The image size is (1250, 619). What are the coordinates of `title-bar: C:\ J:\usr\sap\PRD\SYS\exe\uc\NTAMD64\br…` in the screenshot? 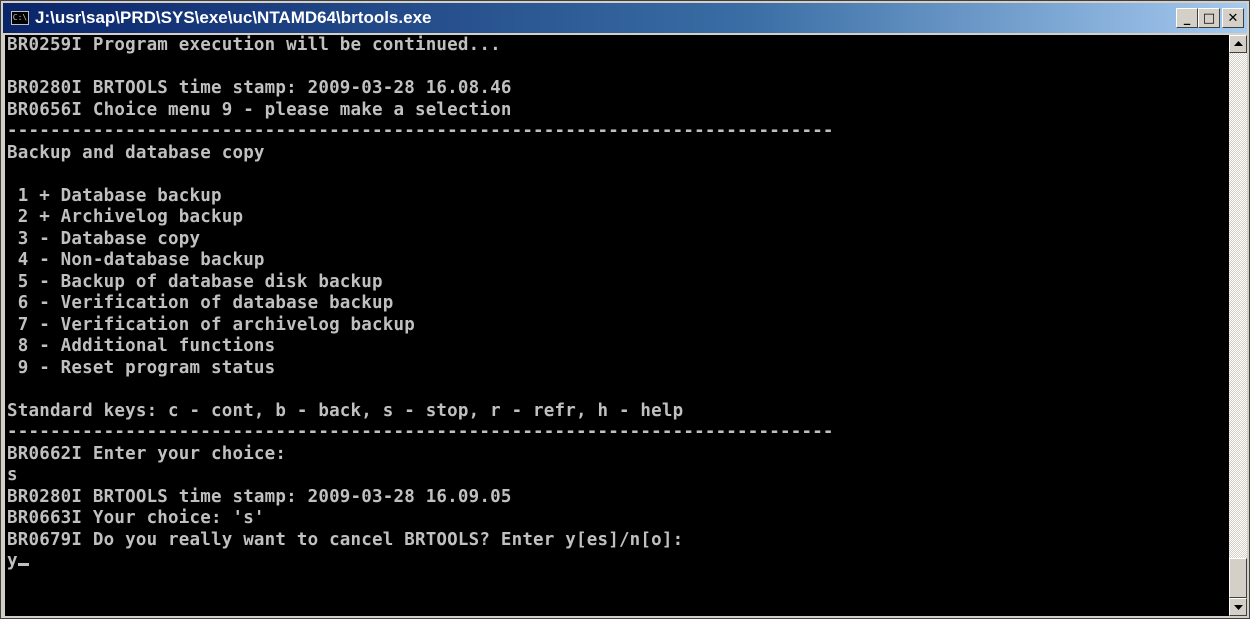 It's located at (625, 18).